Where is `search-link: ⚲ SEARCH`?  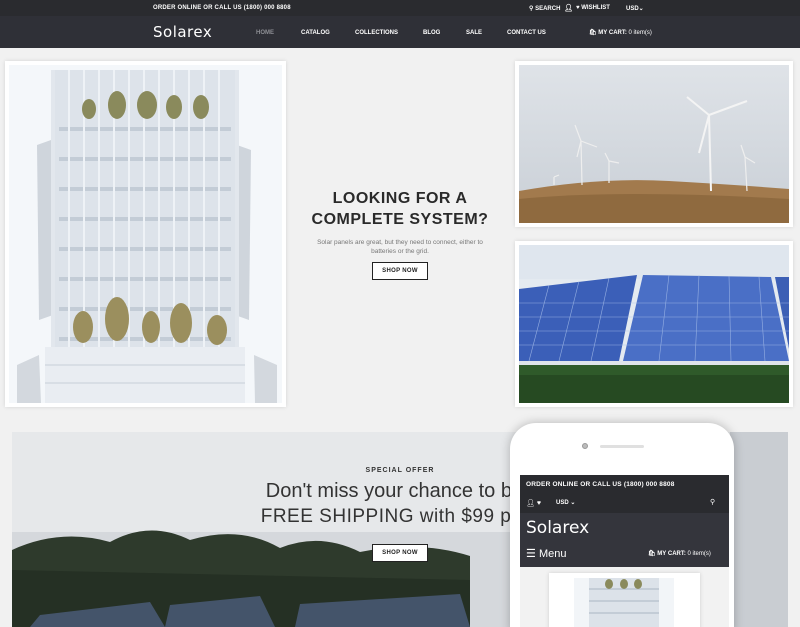
search-link: ⚲ SEARCH is located at coordinates (544, 8).